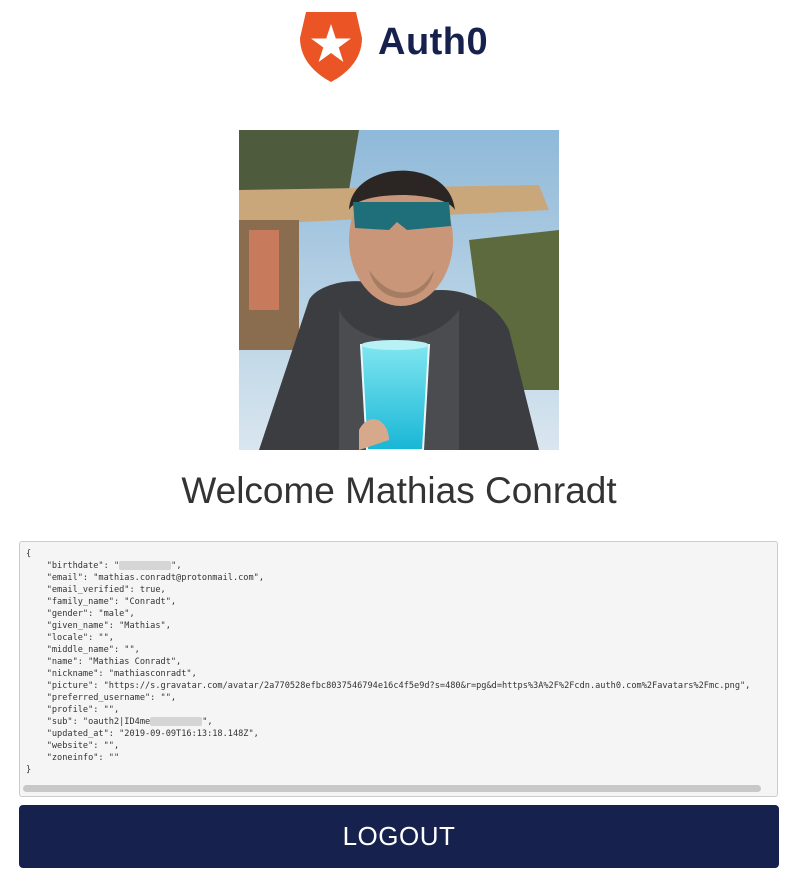 Image resolution: width=798 pixels, height=882 pixels. What do you see at coordinates (111, 674) in the screenshot?
I see `json-line: "nickname": "mathiasconradt",` at bounding box center [111, 674].